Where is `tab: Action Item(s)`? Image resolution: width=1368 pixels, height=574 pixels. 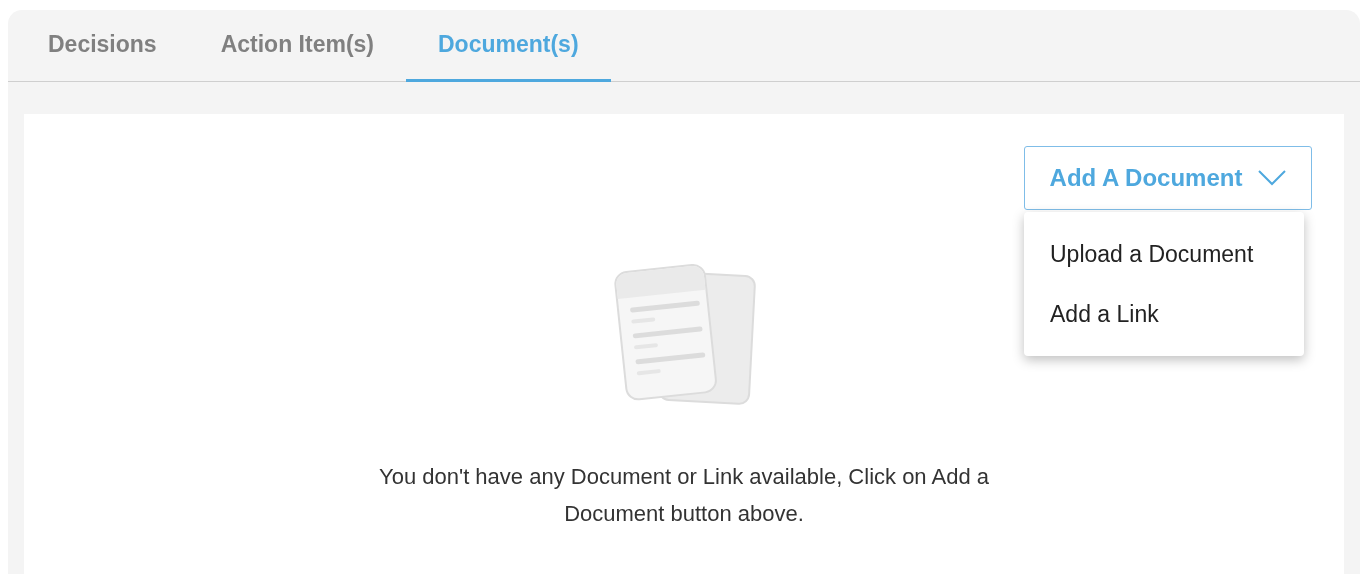
tab: Action Item(s) is located at coordinates (297, 46).